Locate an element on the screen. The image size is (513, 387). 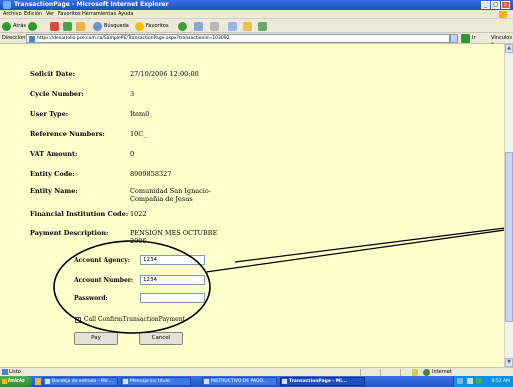
system-tray: 8:52 AM is located at coordinates (483, 381).